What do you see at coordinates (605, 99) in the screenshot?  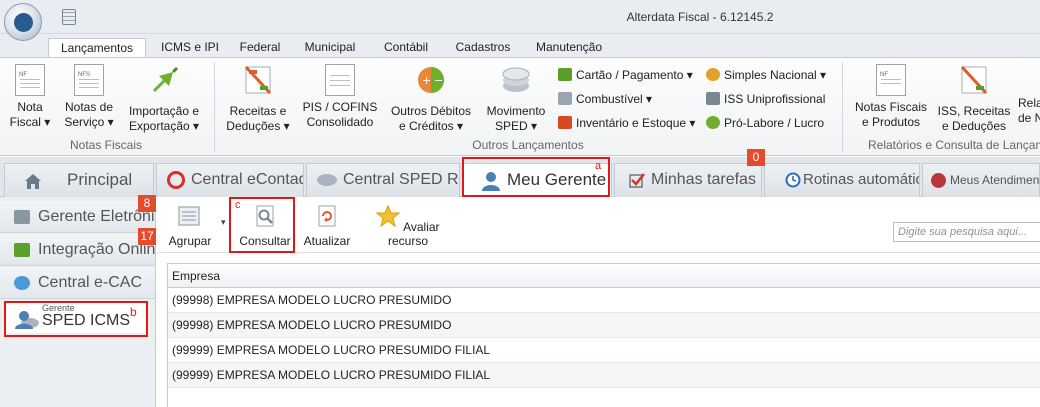 I see `combustivel-menu: Combustível ▾` at bounding box center [605, 99].